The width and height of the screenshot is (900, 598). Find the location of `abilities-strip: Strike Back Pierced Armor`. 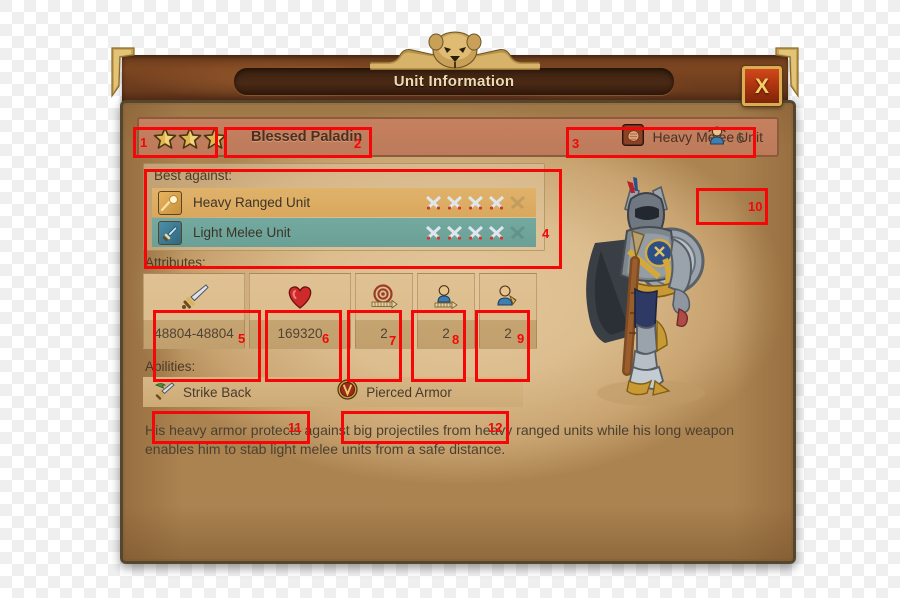

abilities-strip: Strike Back Pierced Armor is located at coordinates (333, 392).